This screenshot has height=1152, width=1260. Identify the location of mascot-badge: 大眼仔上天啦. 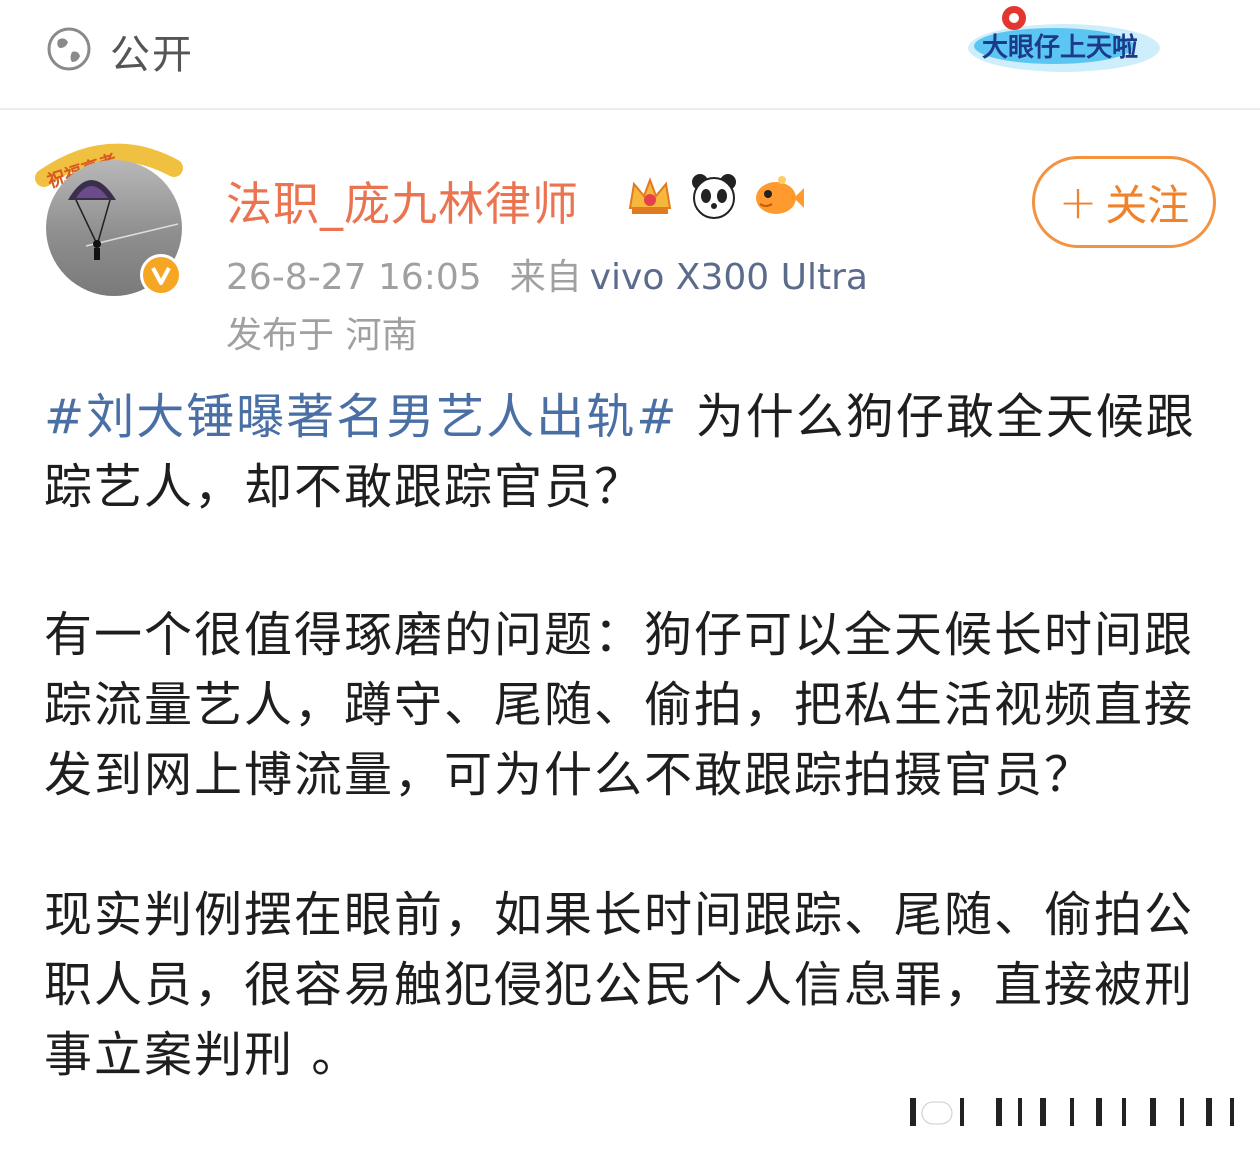
(1064, 39).